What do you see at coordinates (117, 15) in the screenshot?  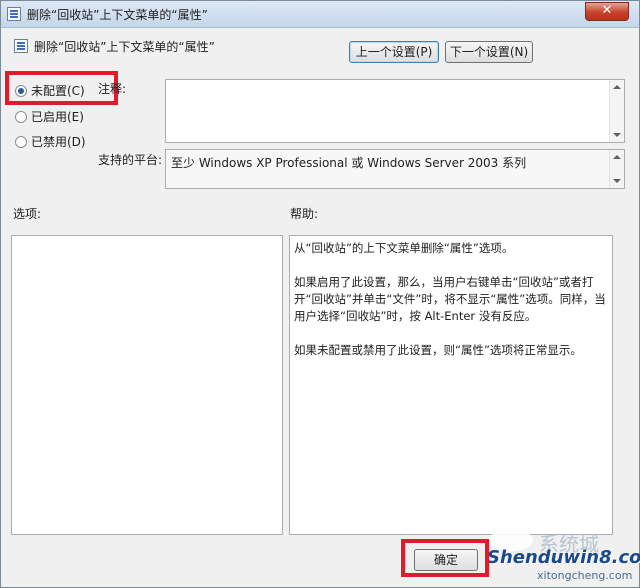 I see `window-title: 删除“回收站”上下文菜单的“属性”` at bounding box center [117, 15].